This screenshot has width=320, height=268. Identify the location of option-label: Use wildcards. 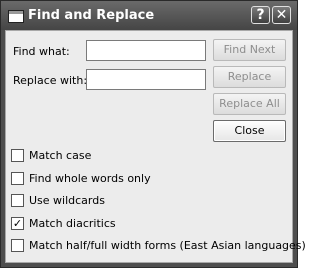
(67, 200).